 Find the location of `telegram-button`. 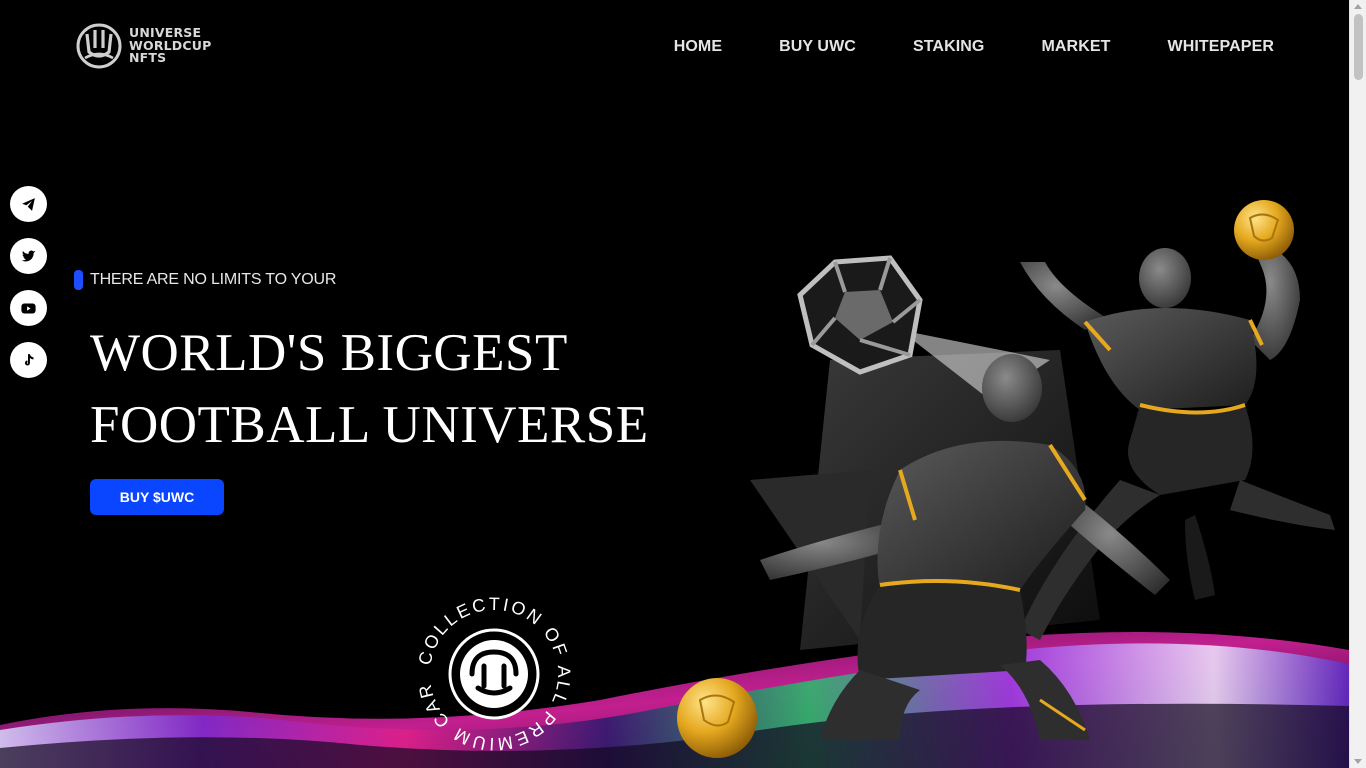

telegram-button is located at coordinates (28, 204).